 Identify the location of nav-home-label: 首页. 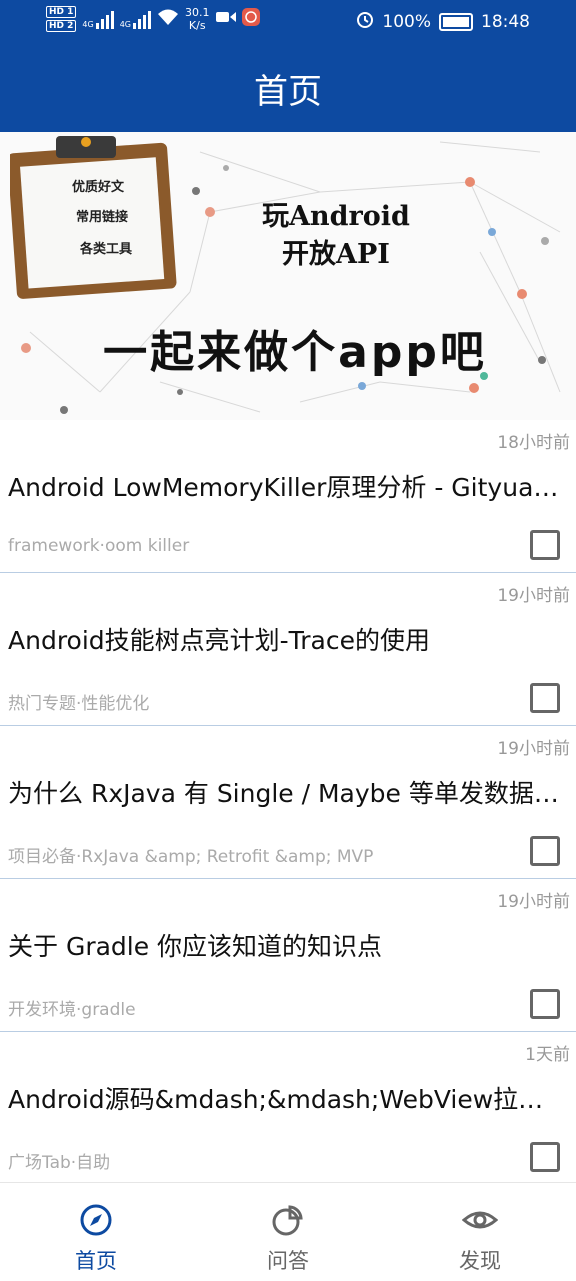
(96, 1261).